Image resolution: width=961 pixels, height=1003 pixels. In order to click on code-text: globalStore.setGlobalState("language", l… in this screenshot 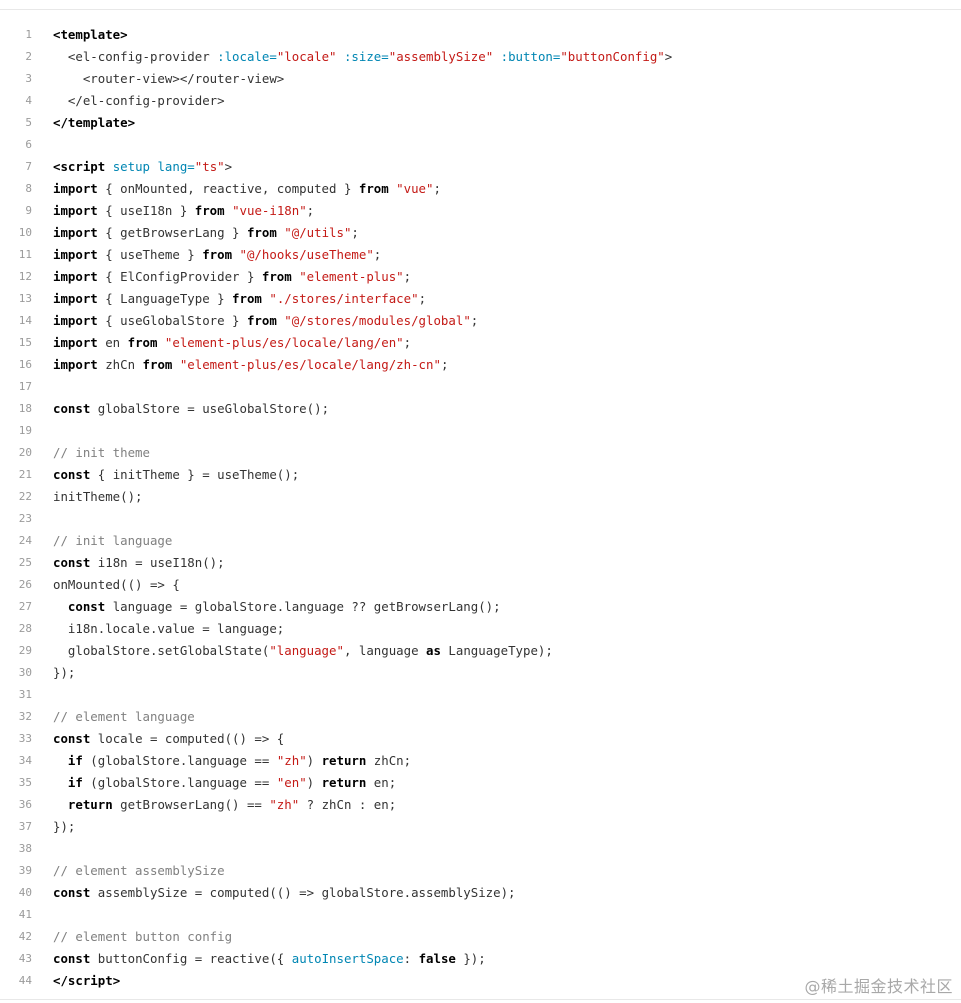, I will do `click(303, 650)`.